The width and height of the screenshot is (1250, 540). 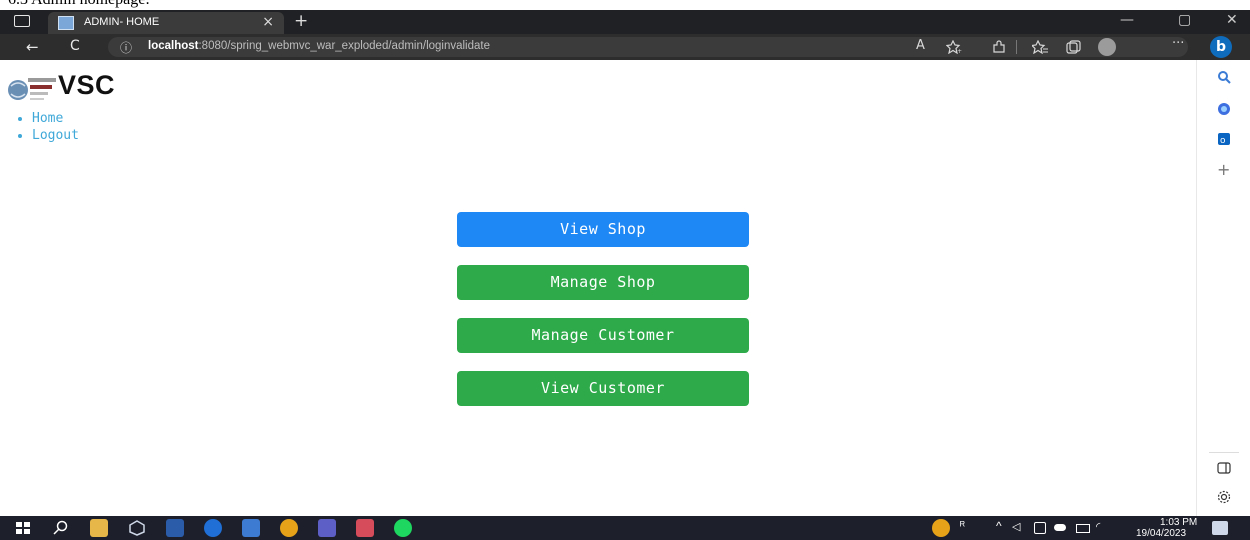 I want to click on browser-tab: ADMIN- HOME ×, so click(x=166, y=23).